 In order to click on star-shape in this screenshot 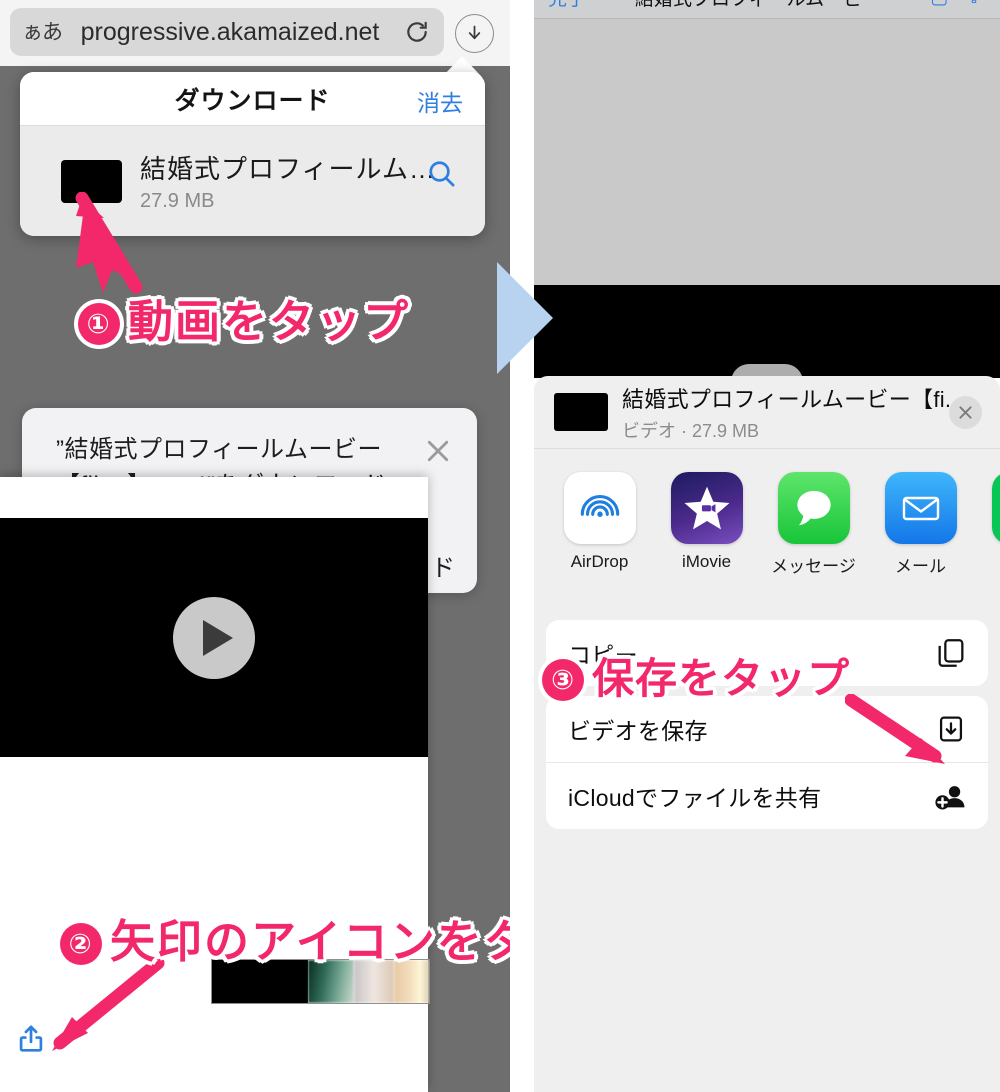, I will do `click(706, 508)`.